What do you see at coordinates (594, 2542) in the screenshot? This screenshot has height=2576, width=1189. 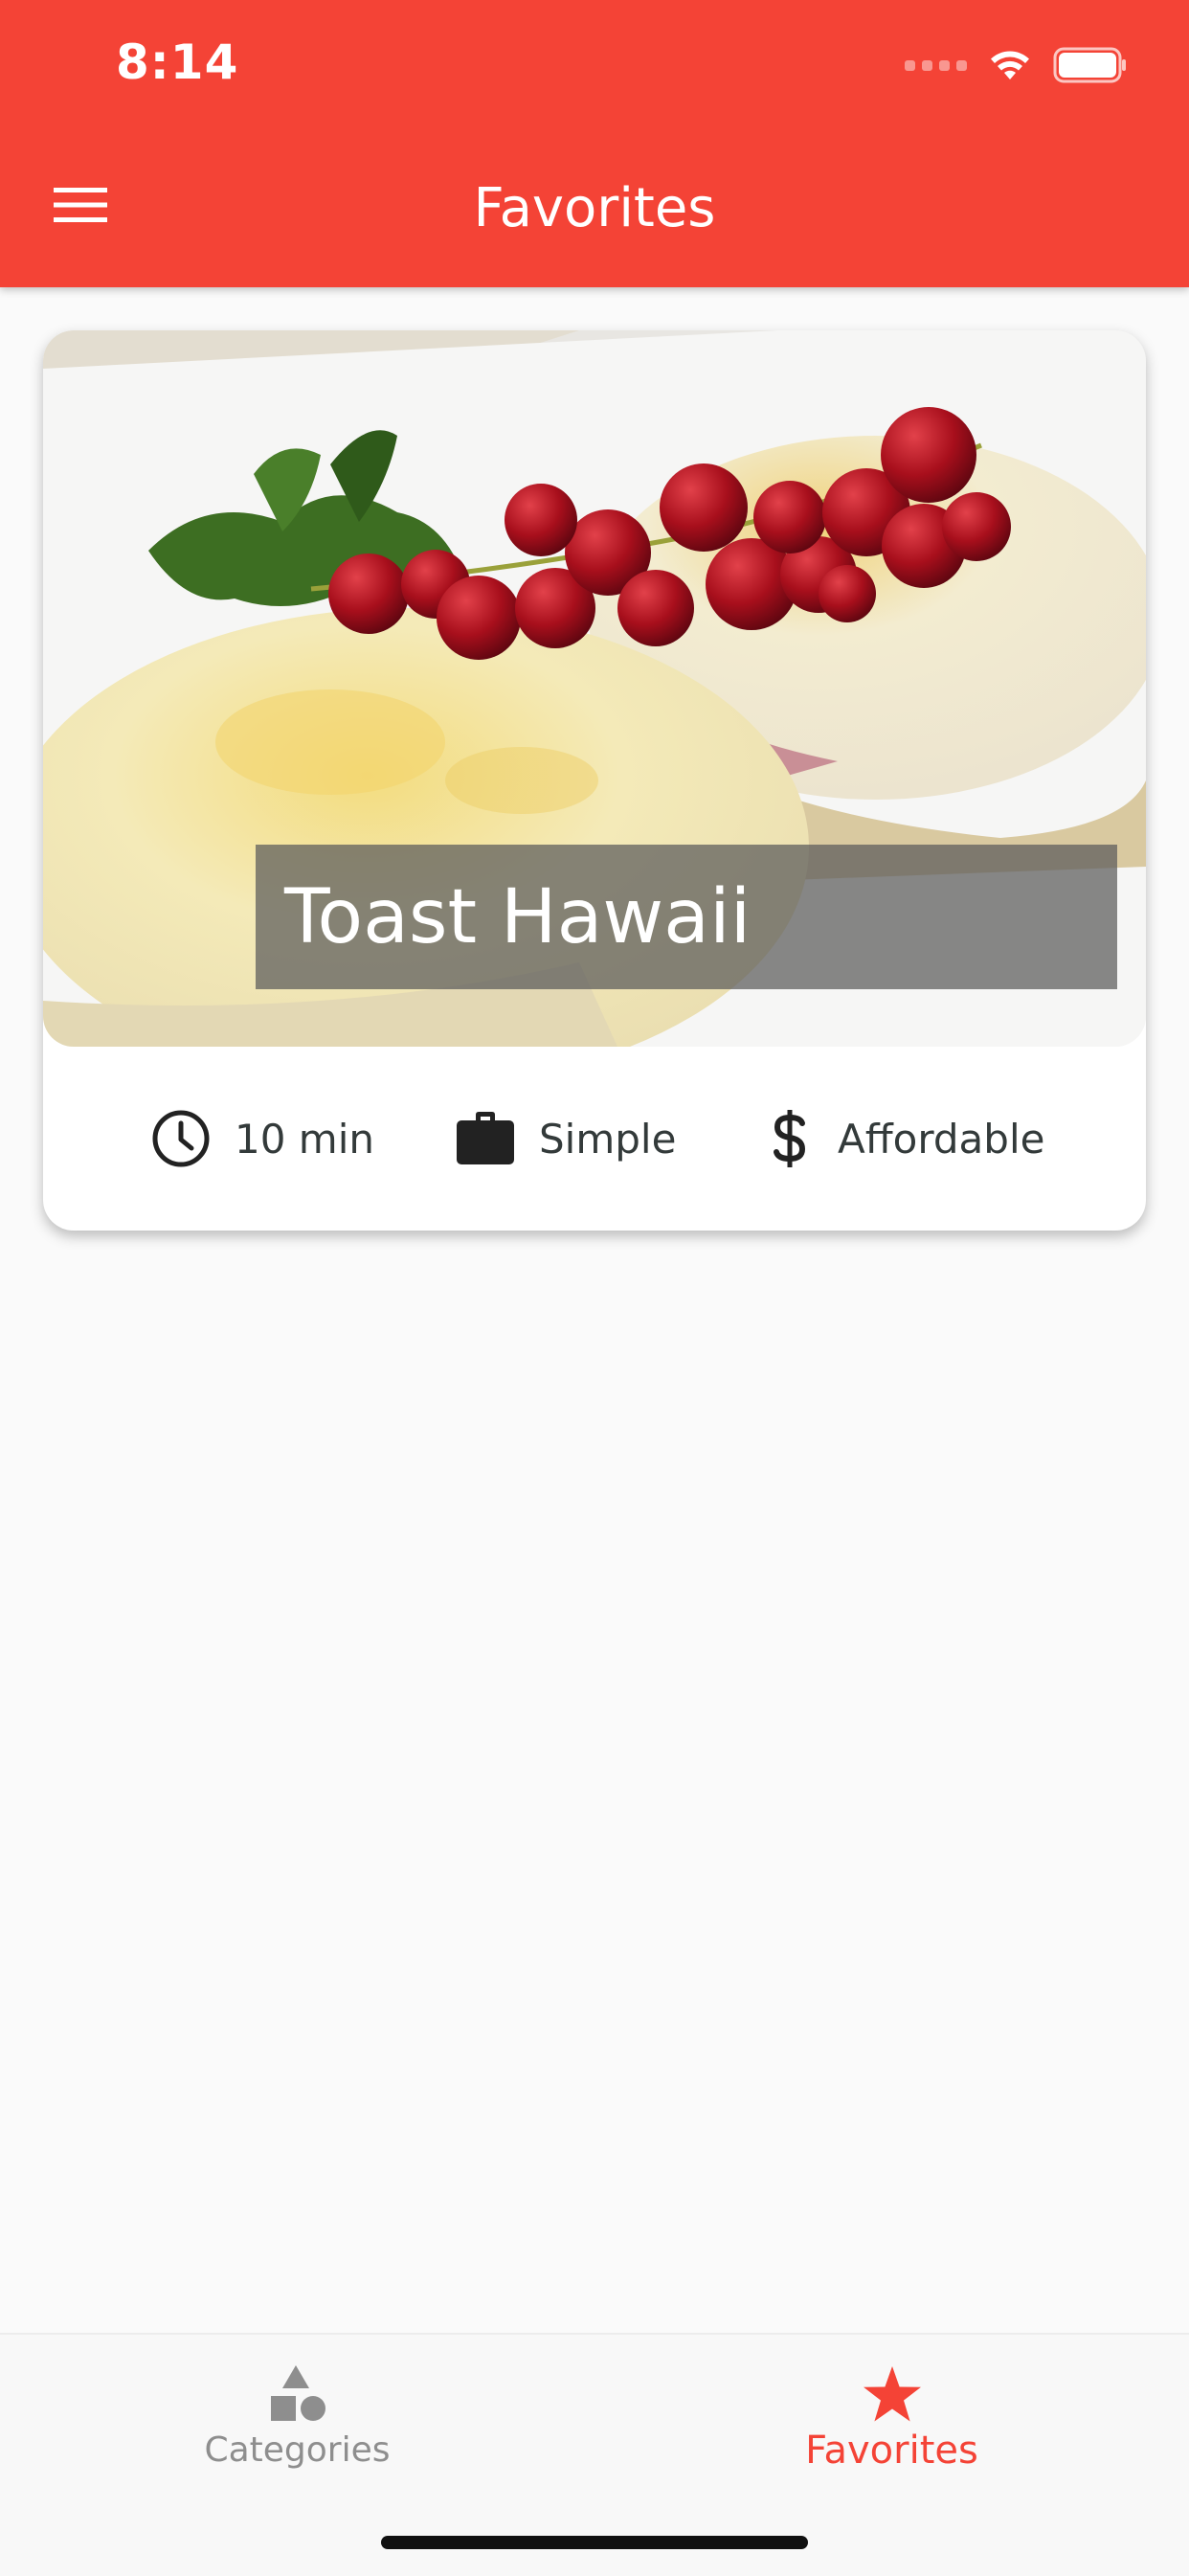 I see `home-indicator` at bounding box center [594, 2542].